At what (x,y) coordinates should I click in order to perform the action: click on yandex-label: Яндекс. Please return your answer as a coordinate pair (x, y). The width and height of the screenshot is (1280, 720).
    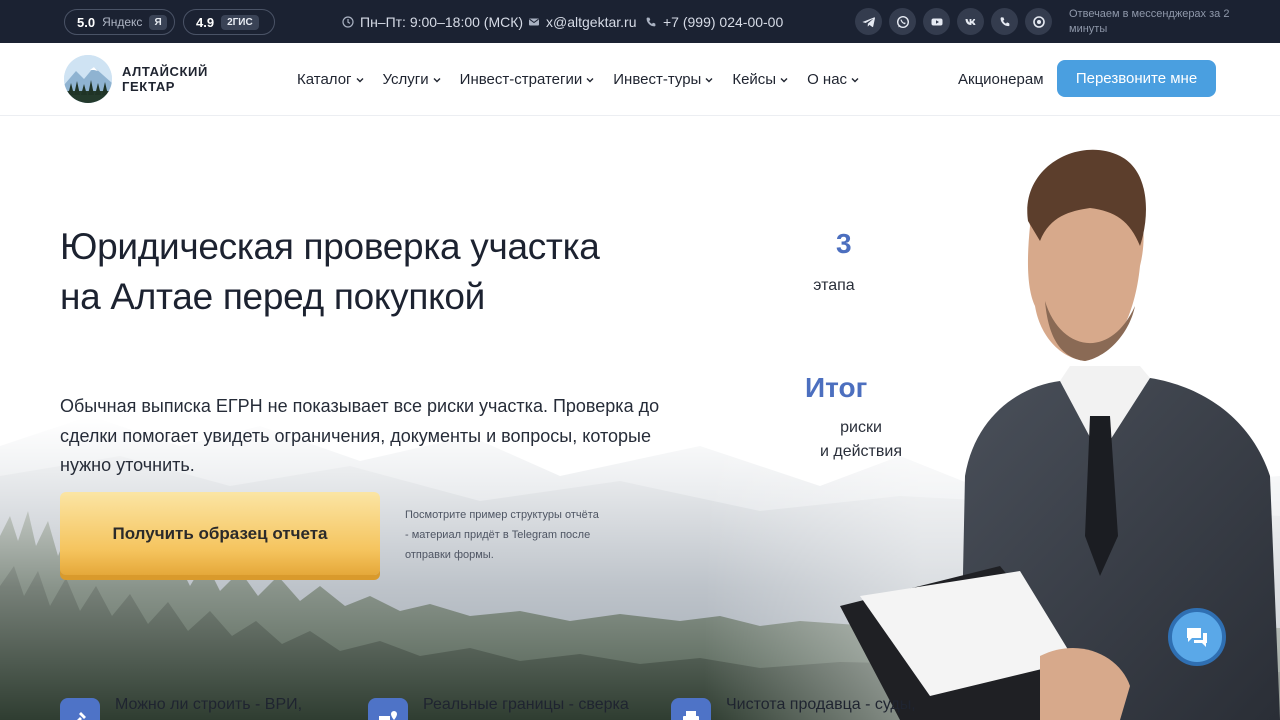
    Looking at the image, I should click on (122, 22).